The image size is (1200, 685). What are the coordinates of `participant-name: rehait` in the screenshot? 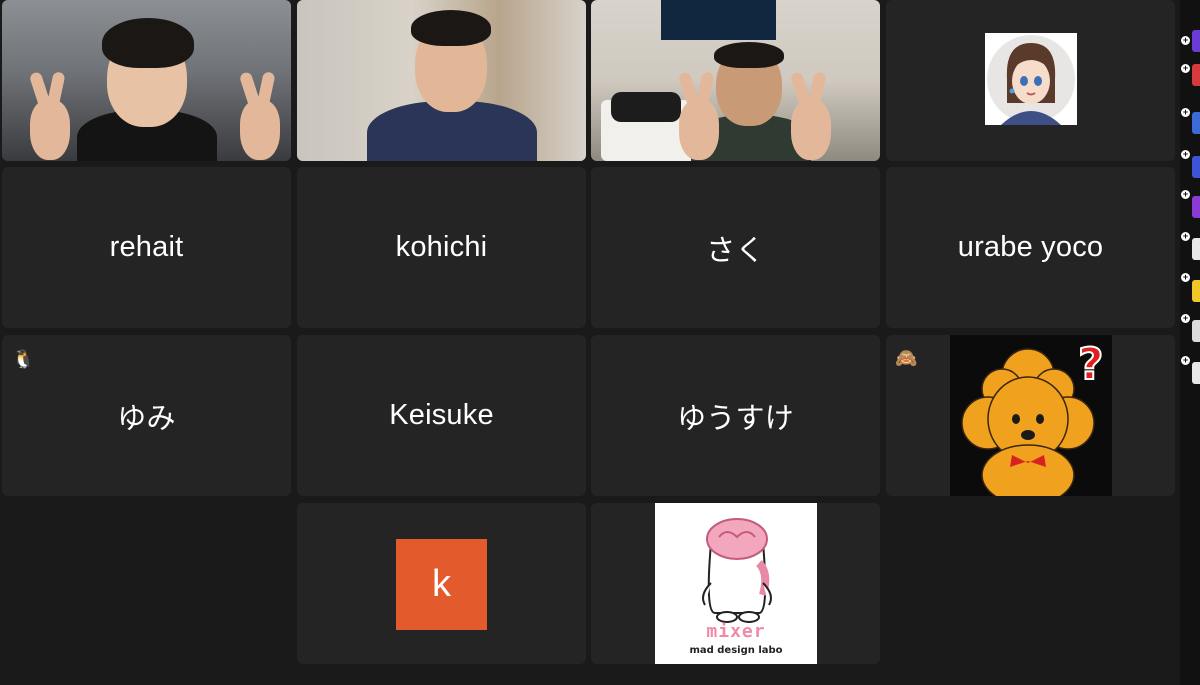 It's located at (146, 247).